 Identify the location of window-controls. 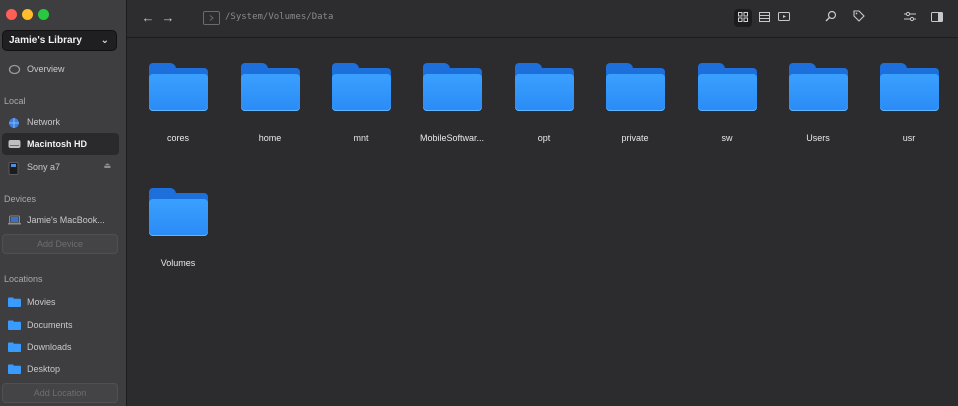
(27, 14).